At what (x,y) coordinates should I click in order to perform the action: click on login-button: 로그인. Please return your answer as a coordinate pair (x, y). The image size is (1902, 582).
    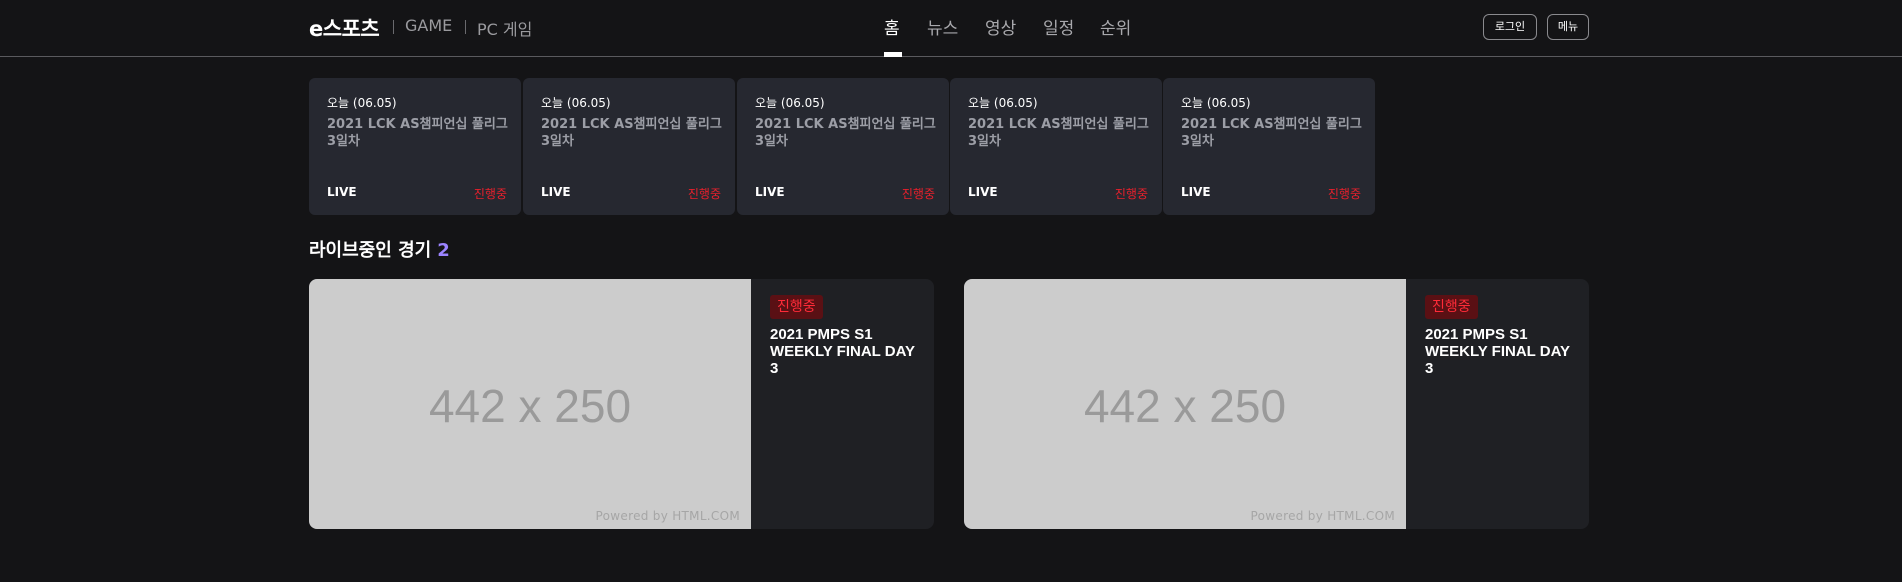
    Looking at the image, I should click on (1510, 27).